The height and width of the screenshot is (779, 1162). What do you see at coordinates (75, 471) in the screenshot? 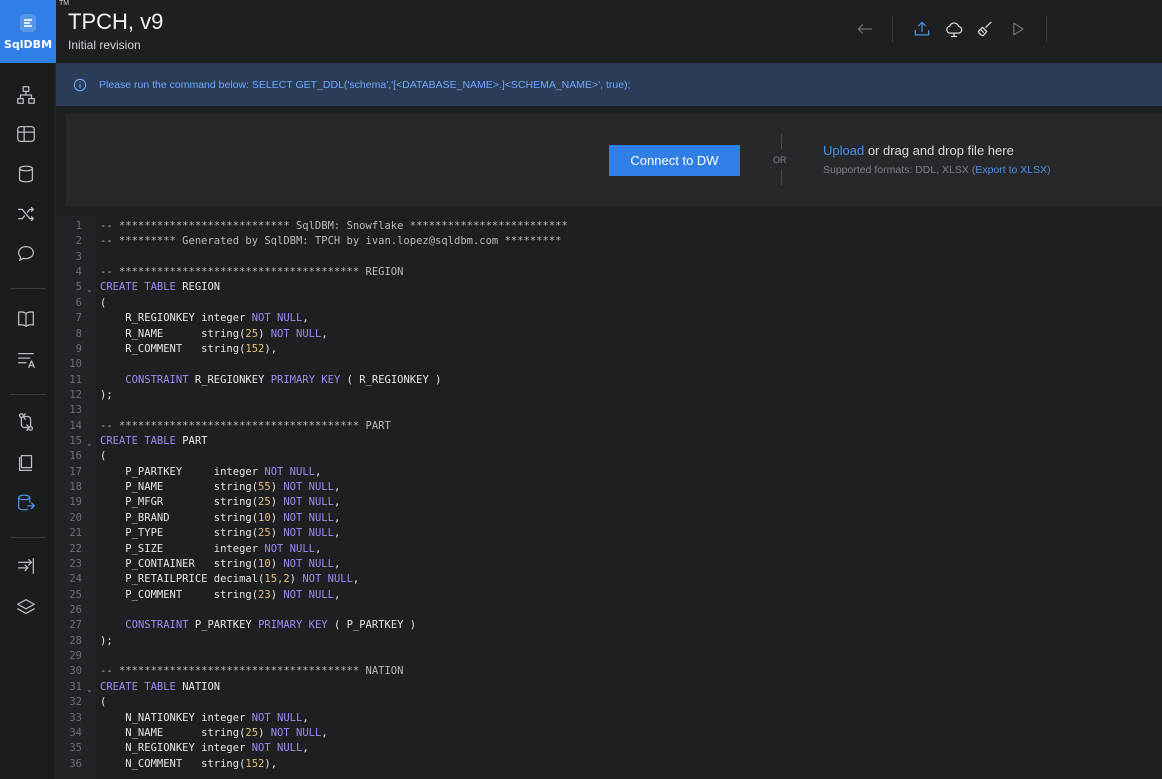
I see `line-number: 17` at bounding box center [75, 471].